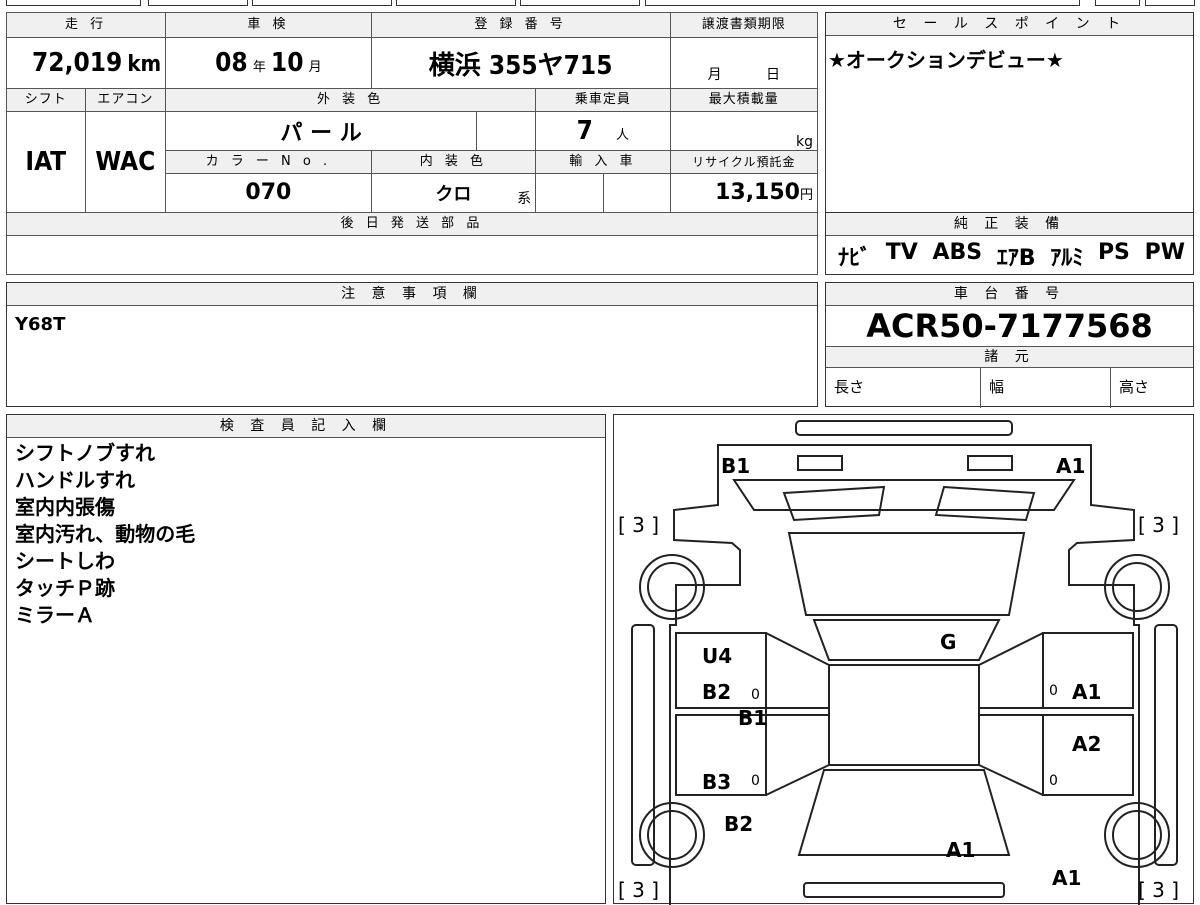  Describe the element at coordinates (855, 258) in the screenshot. I see `equipment-item: ﾅﾋﾞ` at that location.